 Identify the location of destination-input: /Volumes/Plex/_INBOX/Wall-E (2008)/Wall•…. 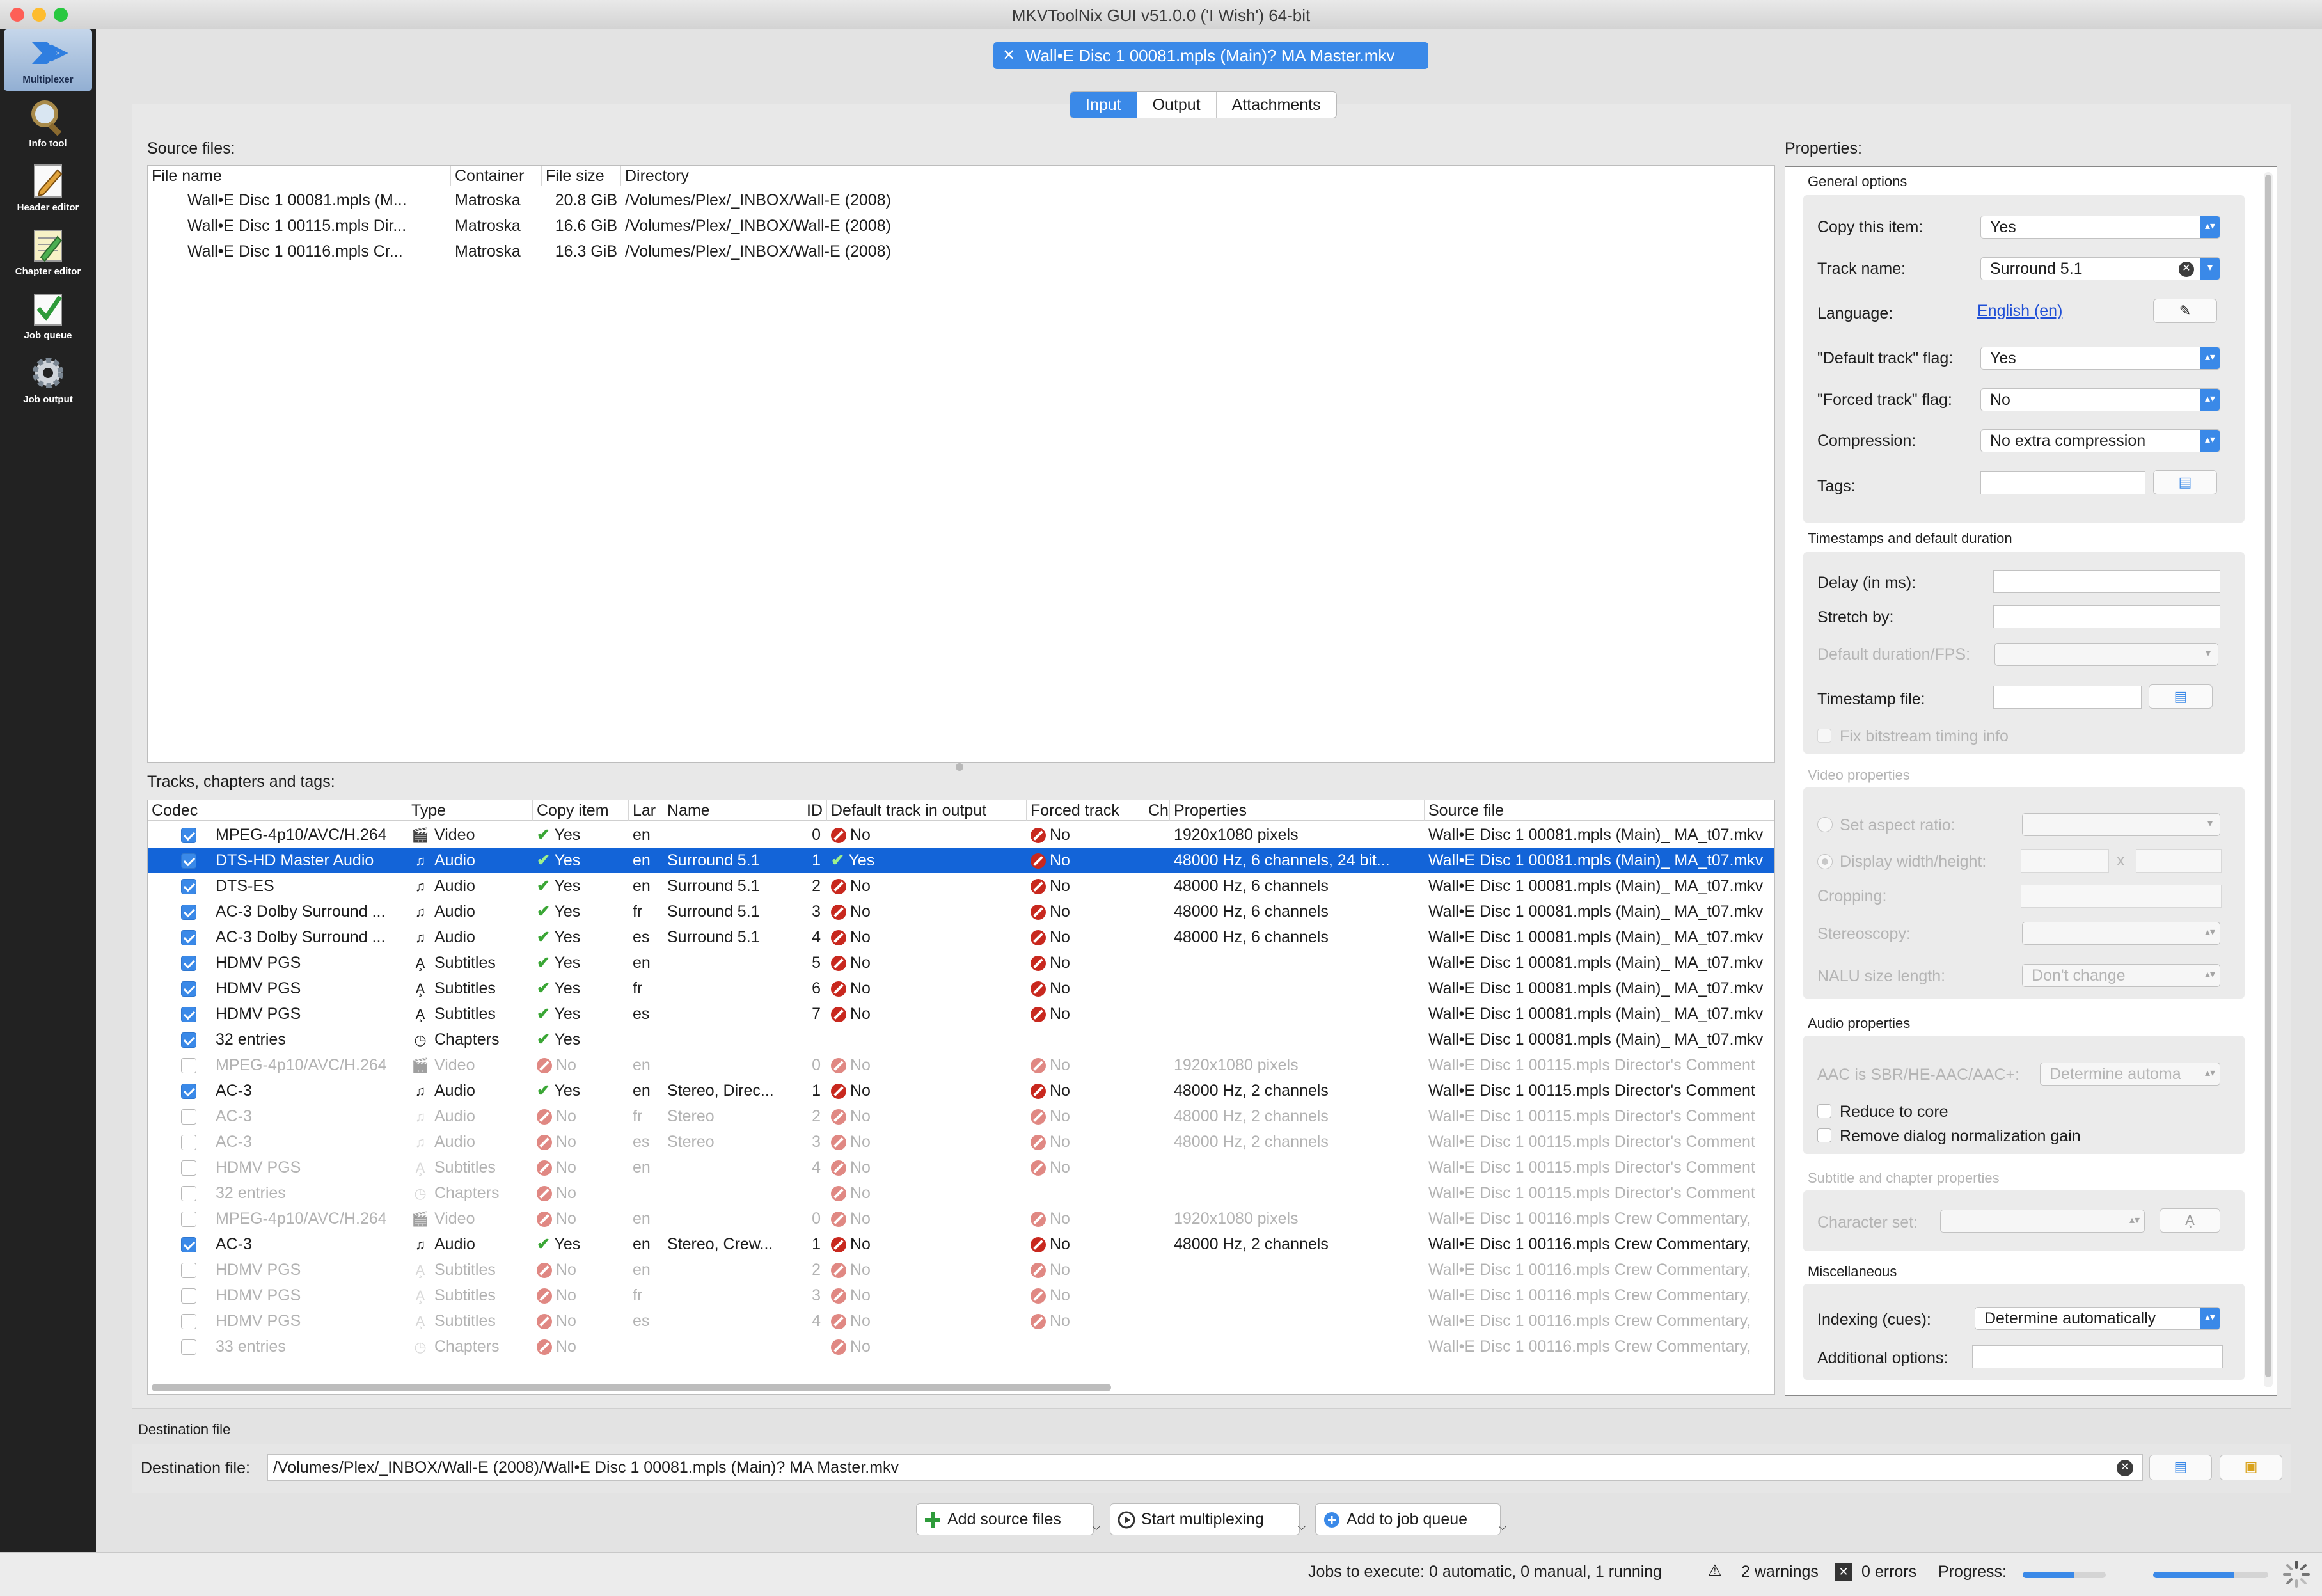
(1205, 1467).